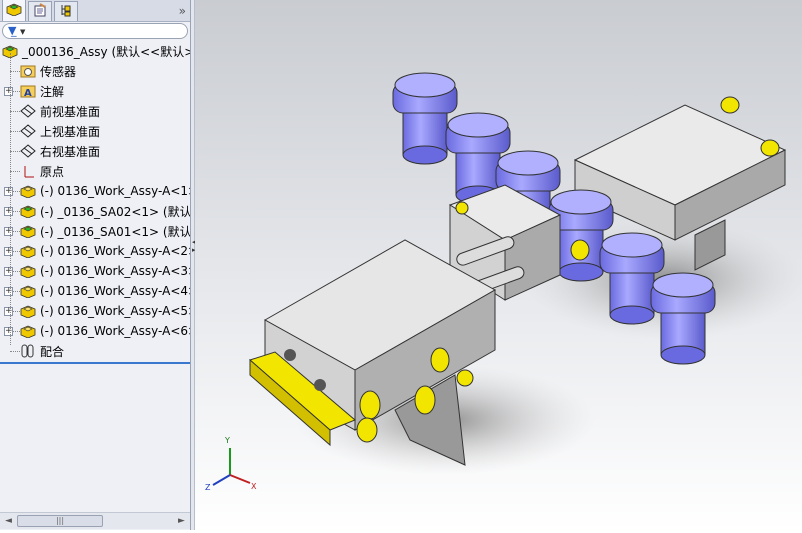 This screenshot has width=802, height=533. What do you see at coordinates (10, 199) in the screenshot?
I see `tree-guide-line` at bounding box center [10, 199].